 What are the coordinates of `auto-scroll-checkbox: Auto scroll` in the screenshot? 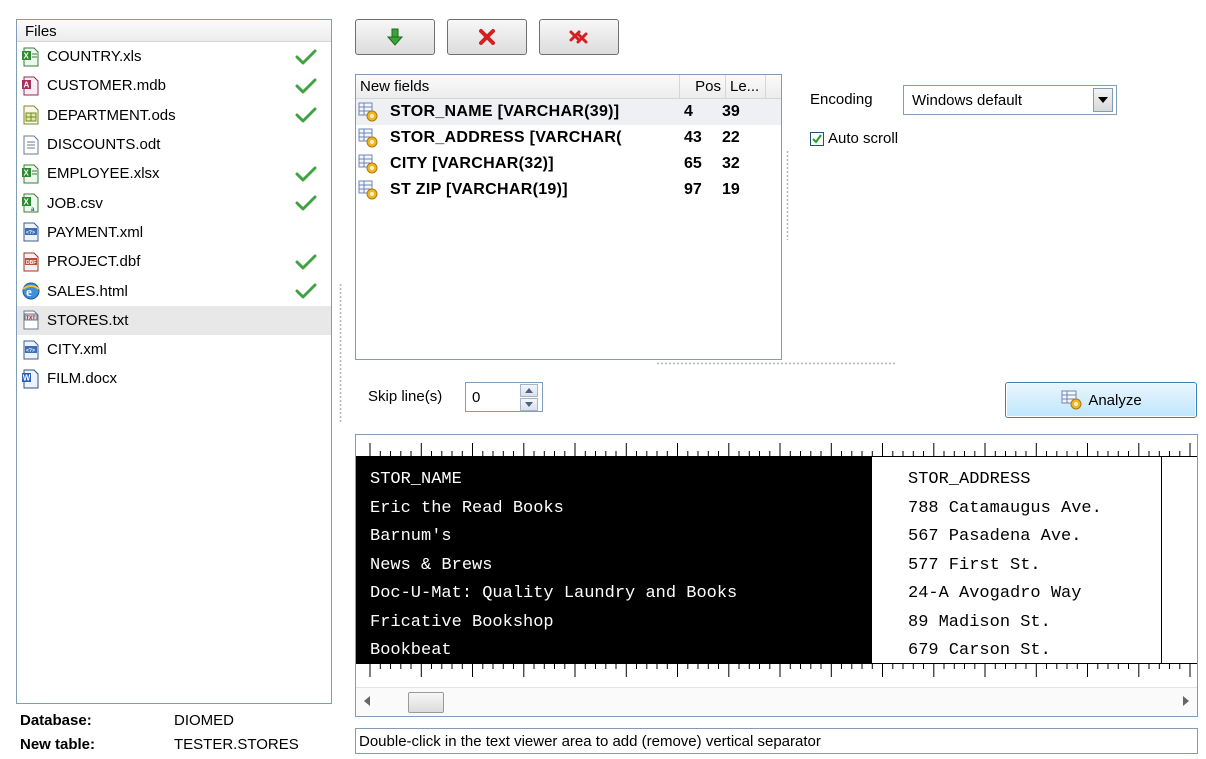 It's located at (854, 138).